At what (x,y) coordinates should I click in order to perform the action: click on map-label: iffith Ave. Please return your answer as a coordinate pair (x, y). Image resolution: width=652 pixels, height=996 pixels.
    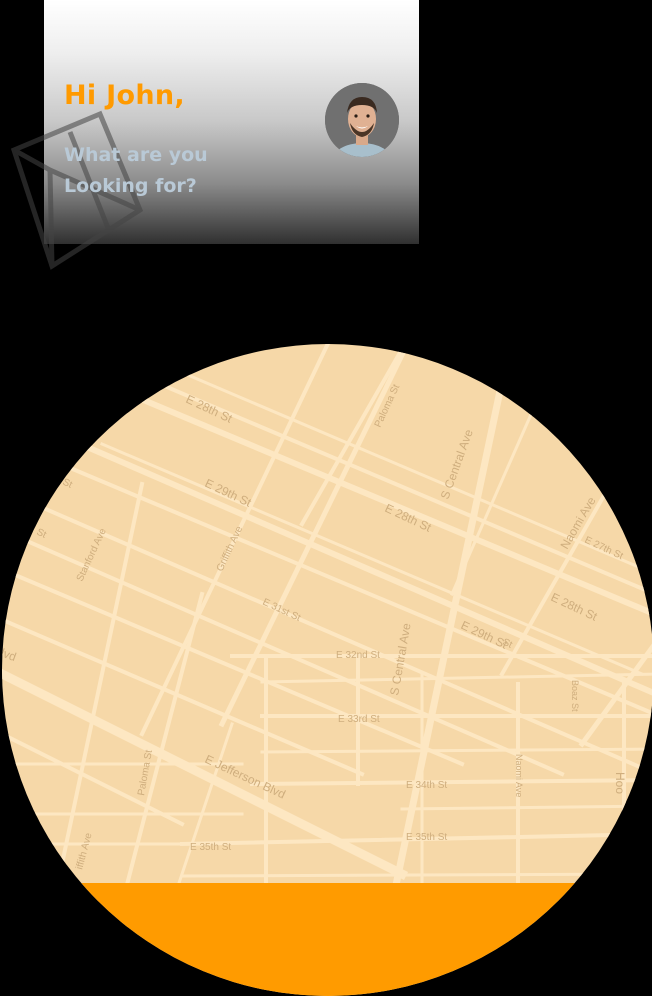
    Looking at the image, I should click on (84, 850).